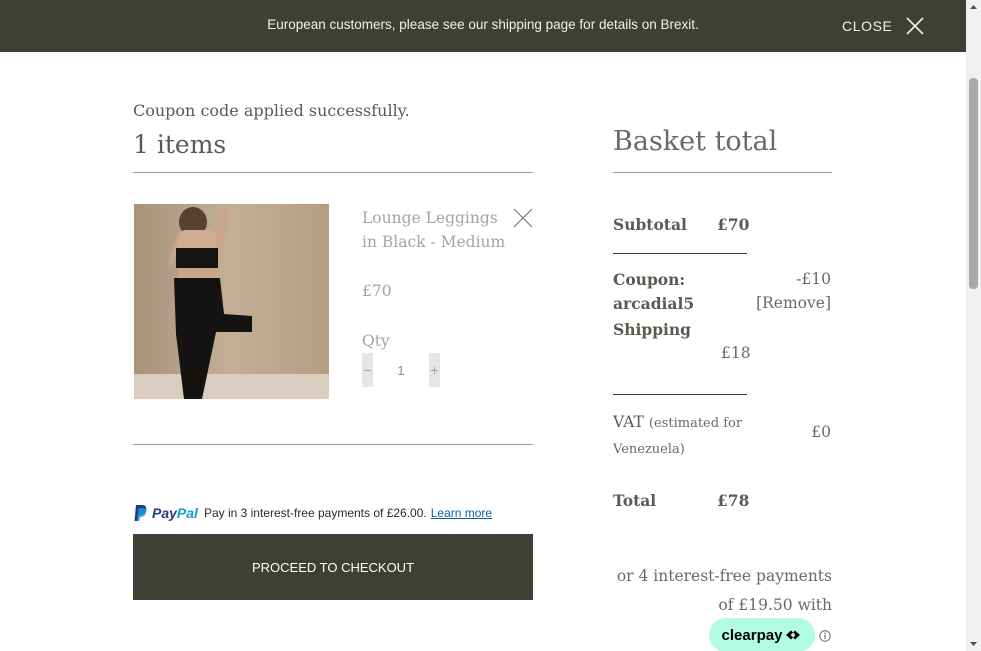 This screenshot has height=651, width=981. What do you see at coordinates (736, 353) in the screenshot?
I see `shipping-value: £18` at bounding box center [736, 353].